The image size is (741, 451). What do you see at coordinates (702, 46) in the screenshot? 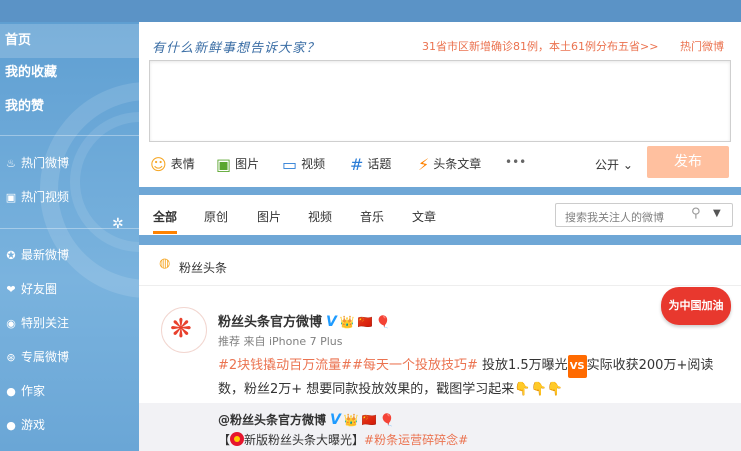
I see `hot-weibo-link: 热门微博` at bounding box center [702, 46].